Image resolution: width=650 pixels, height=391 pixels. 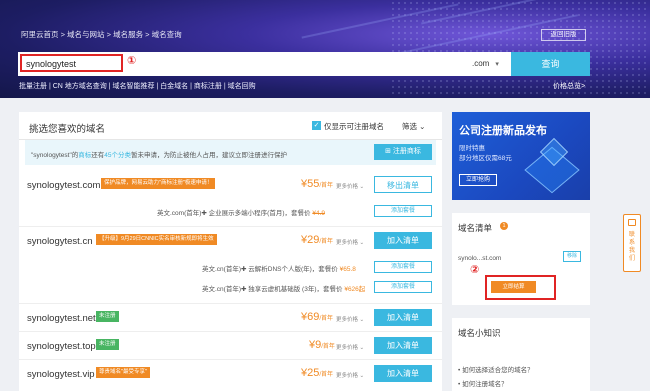 I want to click on price-value: 55, so click(x=313, y=184).